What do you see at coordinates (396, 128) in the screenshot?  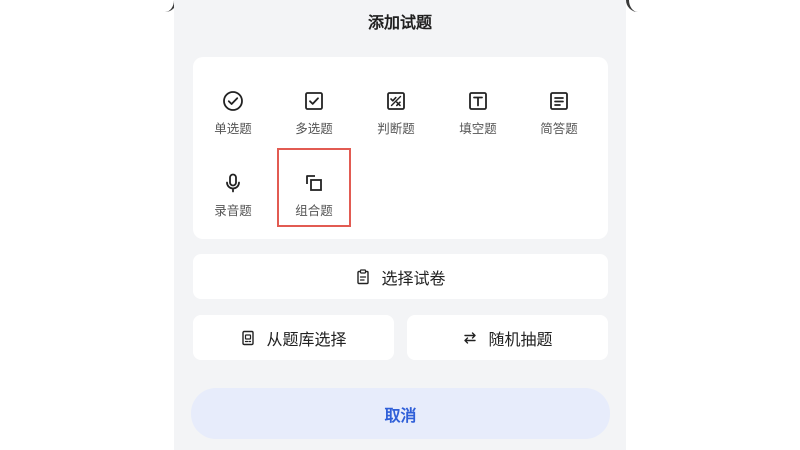 I see `type-label: 判断题` at bounding box center [396, 128].